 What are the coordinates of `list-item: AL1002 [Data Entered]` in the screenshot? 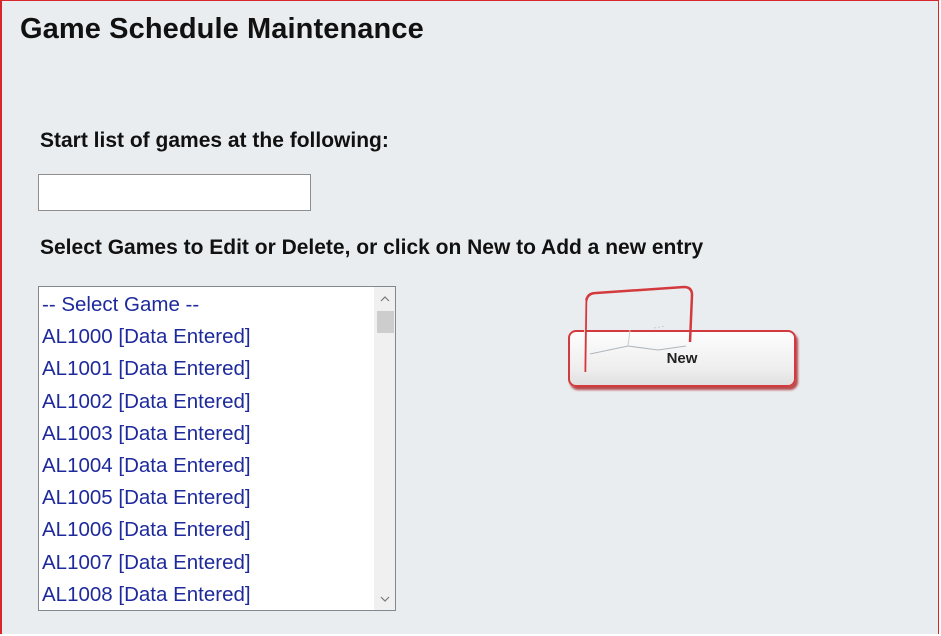 It's located at (207, 402).